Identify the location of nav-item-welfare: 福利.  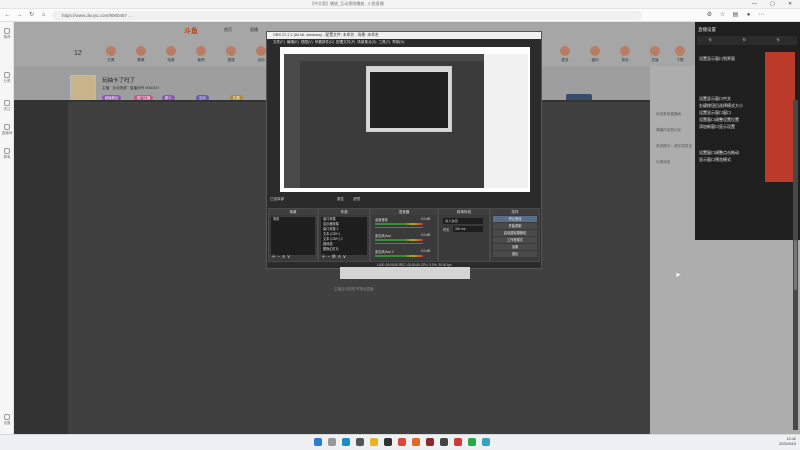
(595, 54).